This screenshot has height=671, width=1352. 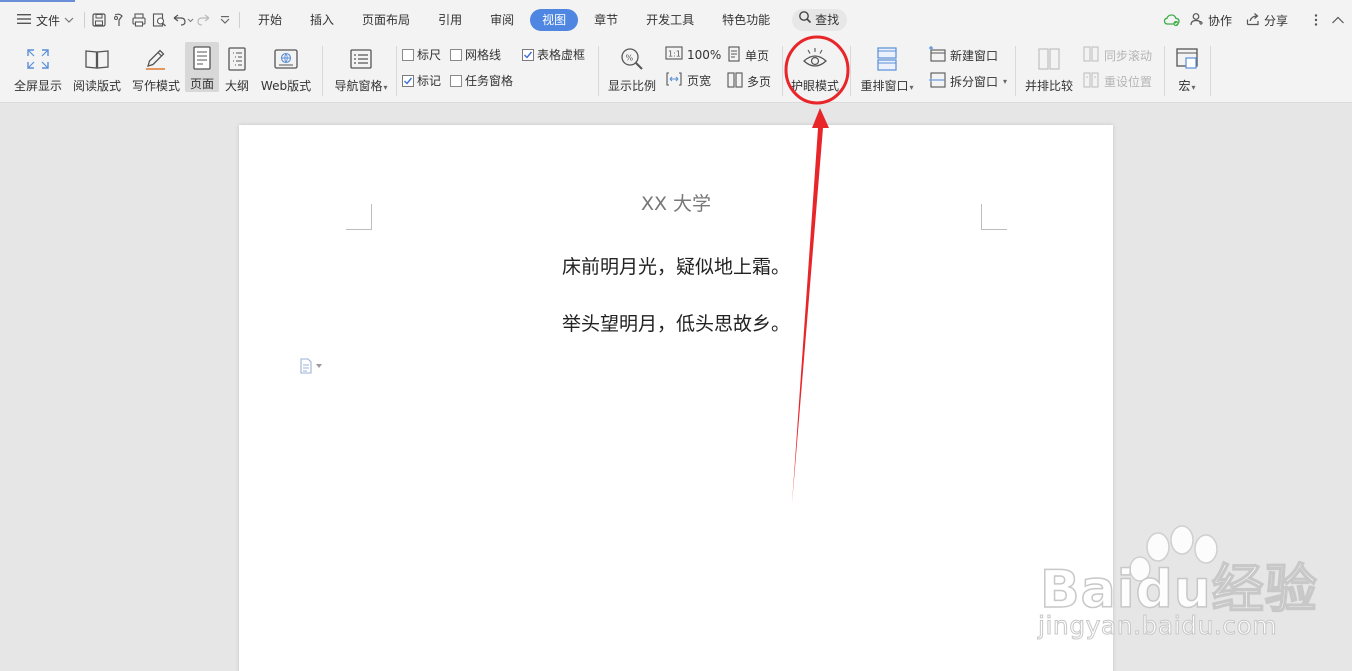 I want to click on nav-pane-button: 导航窗格▾, so click(x=361, y=69).